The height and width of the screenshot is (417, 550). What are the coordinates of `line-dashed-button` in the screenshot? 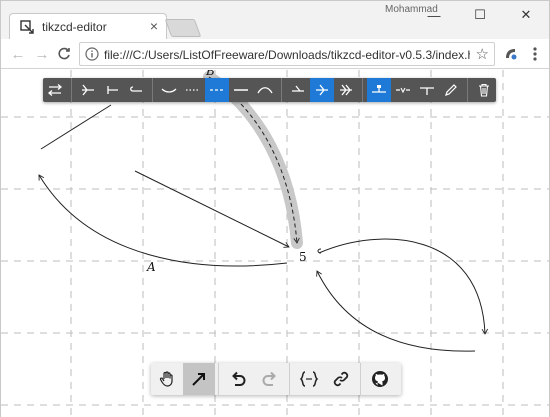 It's located at (217, 90).